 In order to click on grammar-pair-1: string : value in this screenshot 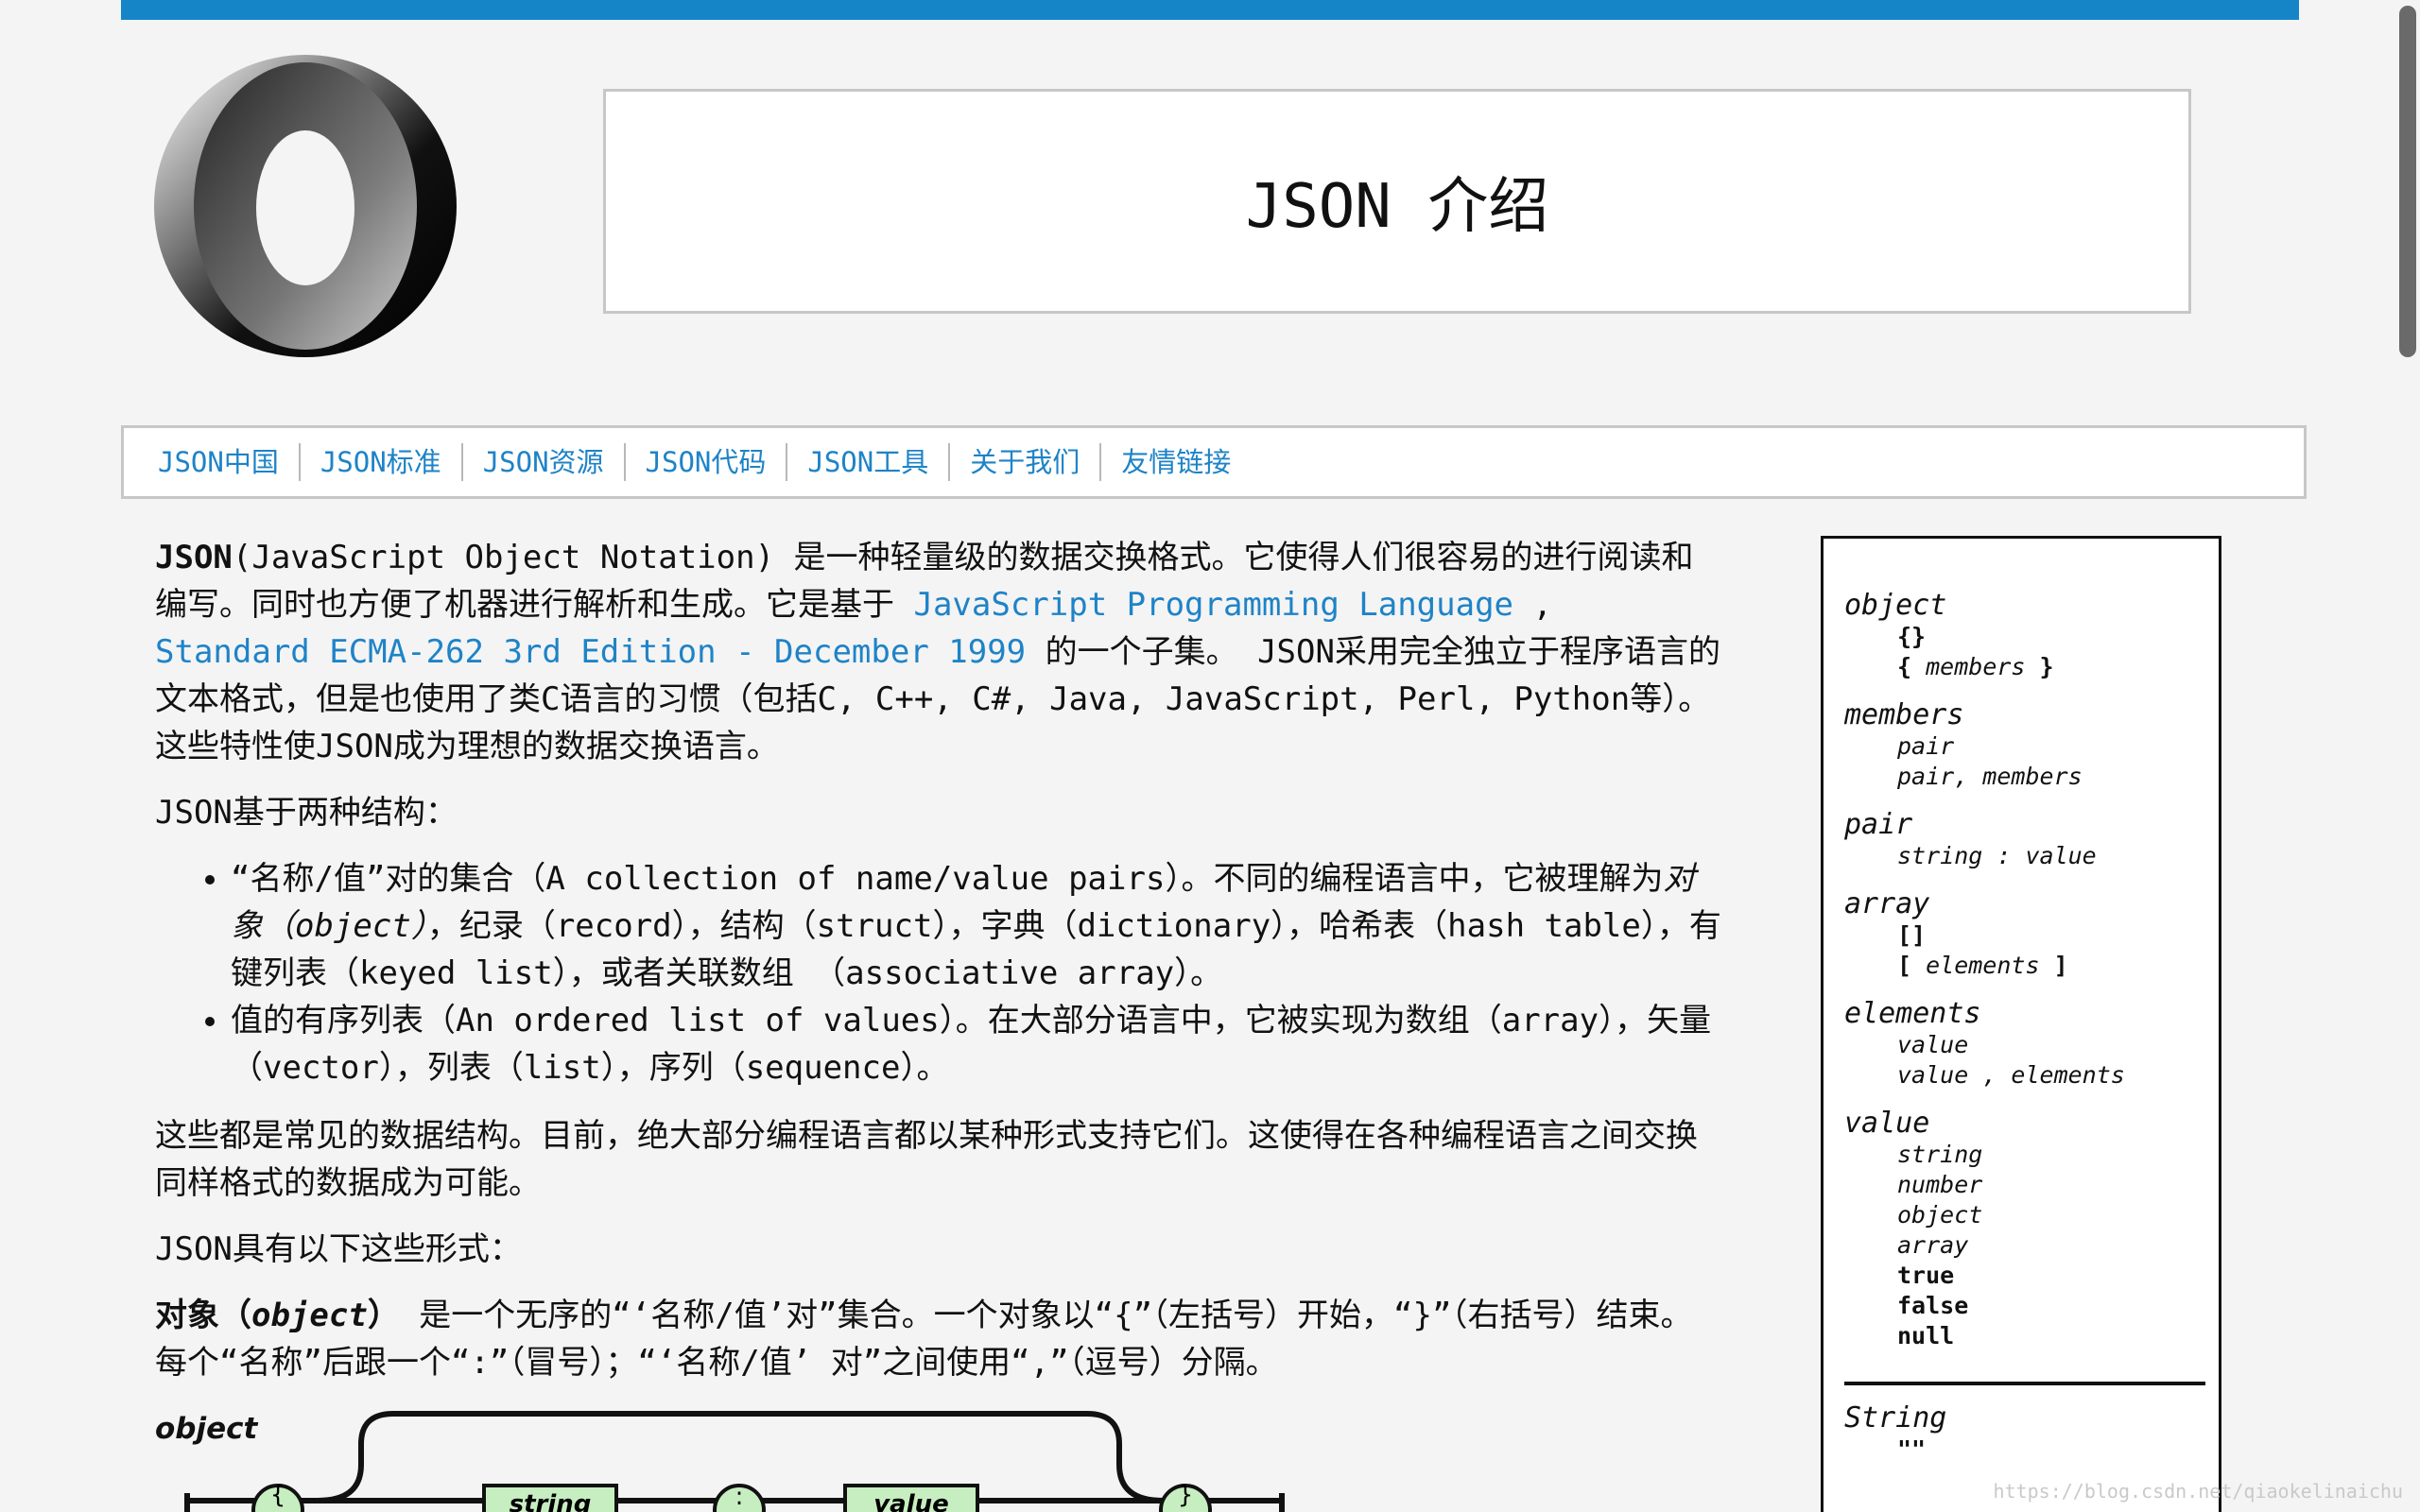, I will do `click(1997, 855)`.